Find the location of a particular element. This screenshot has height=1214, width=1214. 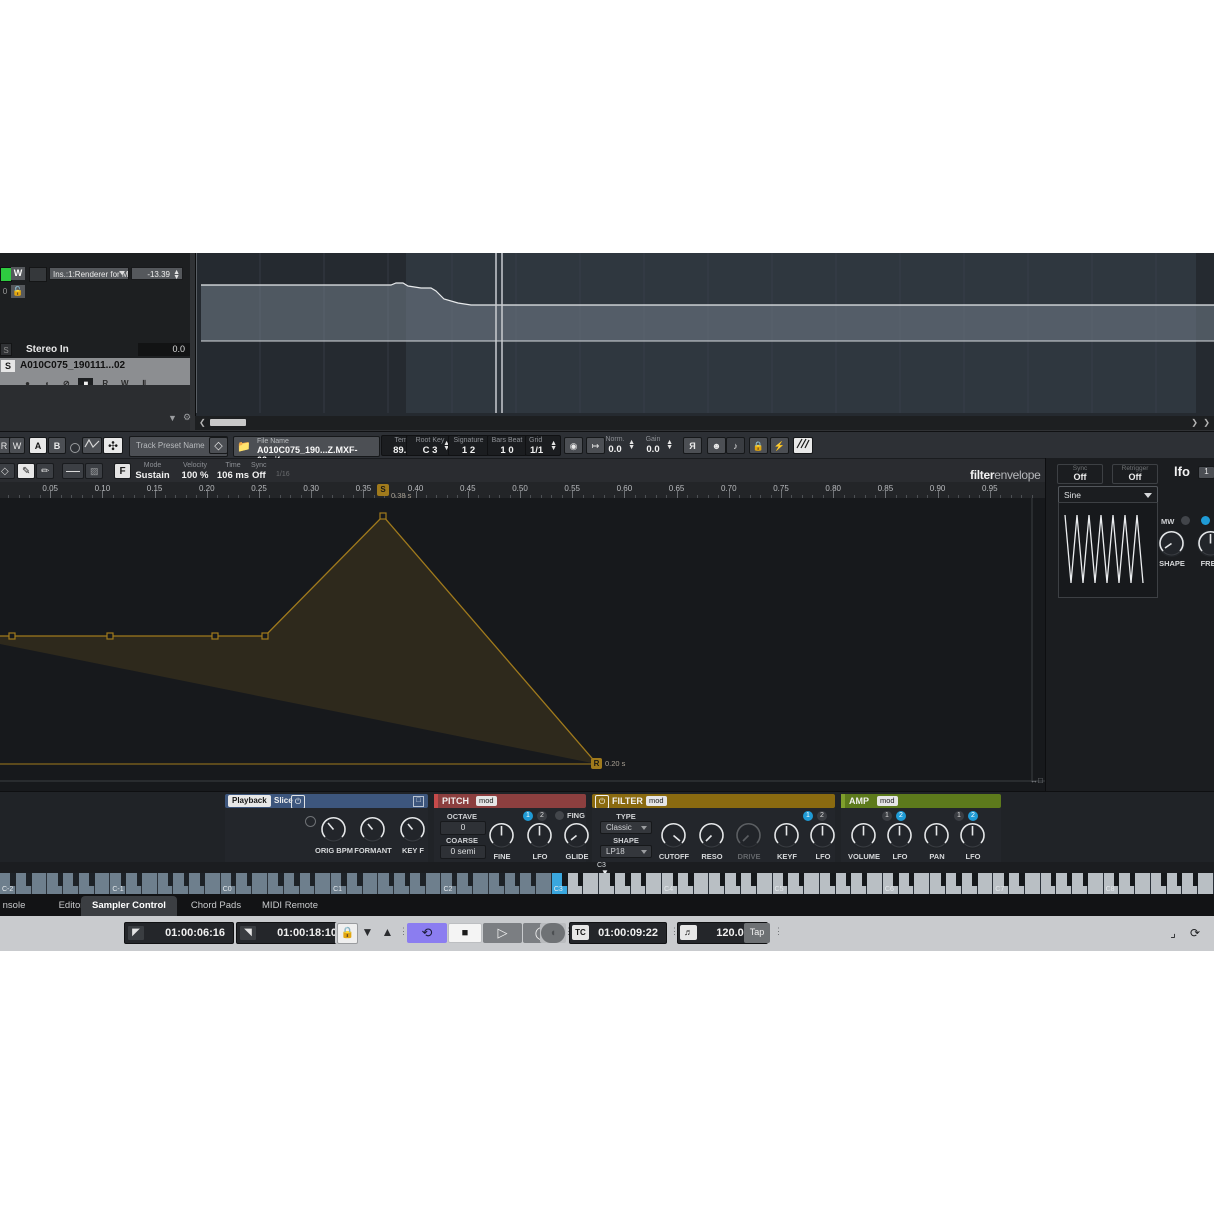

auto-fade-icon: ⚡ is located at coordinates (779, 445).